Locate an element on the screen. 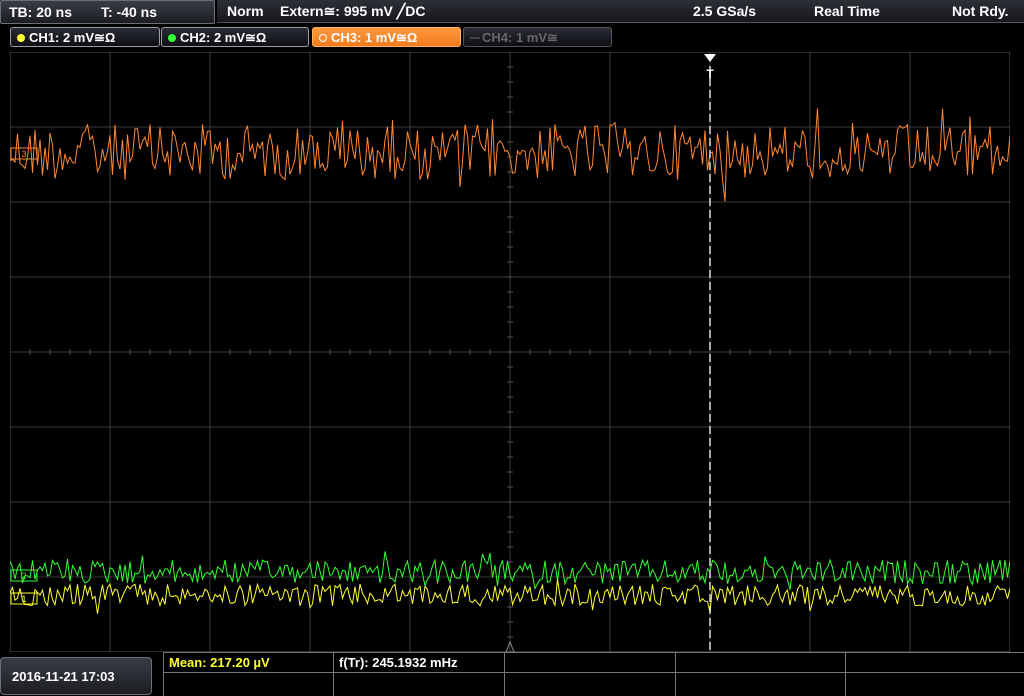 Image resolution: width=1024 pixels, height=696 pixels. measurement-1-label: Mean: 217.20 µV is located at coordinates (219, 662).